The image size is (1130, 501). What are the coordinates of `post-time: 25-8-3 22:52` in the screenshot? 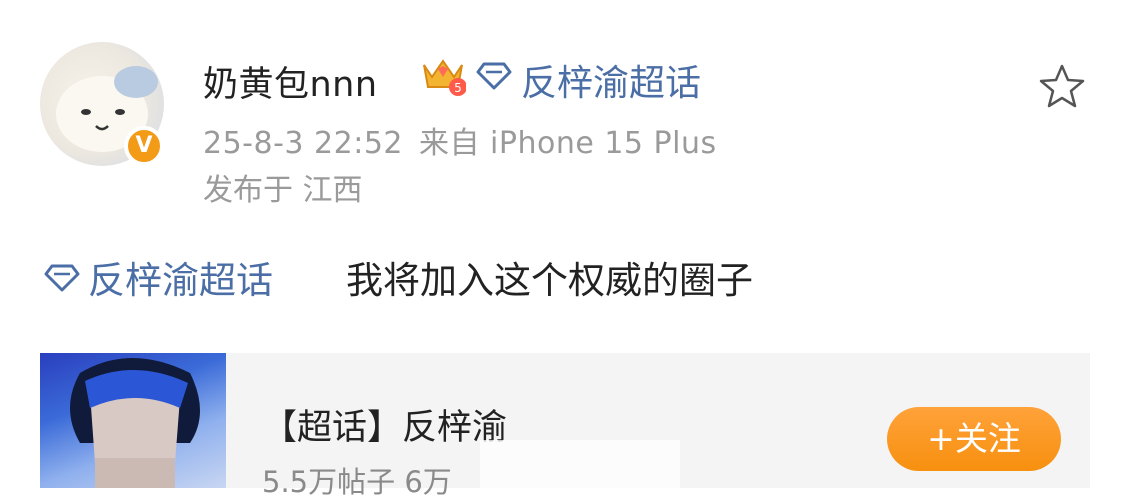 It's located at (303, 143).